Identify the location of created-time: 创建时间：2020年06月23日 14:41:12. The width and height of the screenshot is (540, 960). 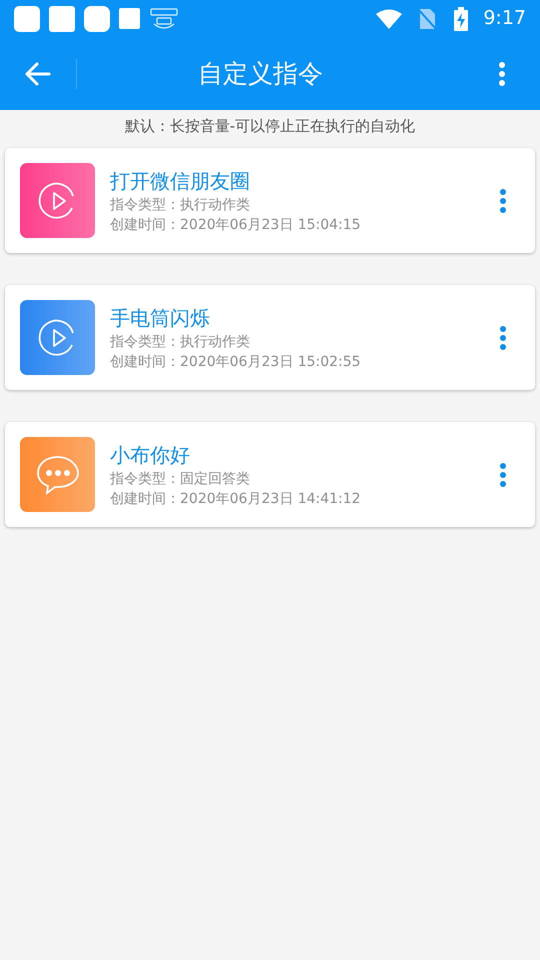
(236, 499).